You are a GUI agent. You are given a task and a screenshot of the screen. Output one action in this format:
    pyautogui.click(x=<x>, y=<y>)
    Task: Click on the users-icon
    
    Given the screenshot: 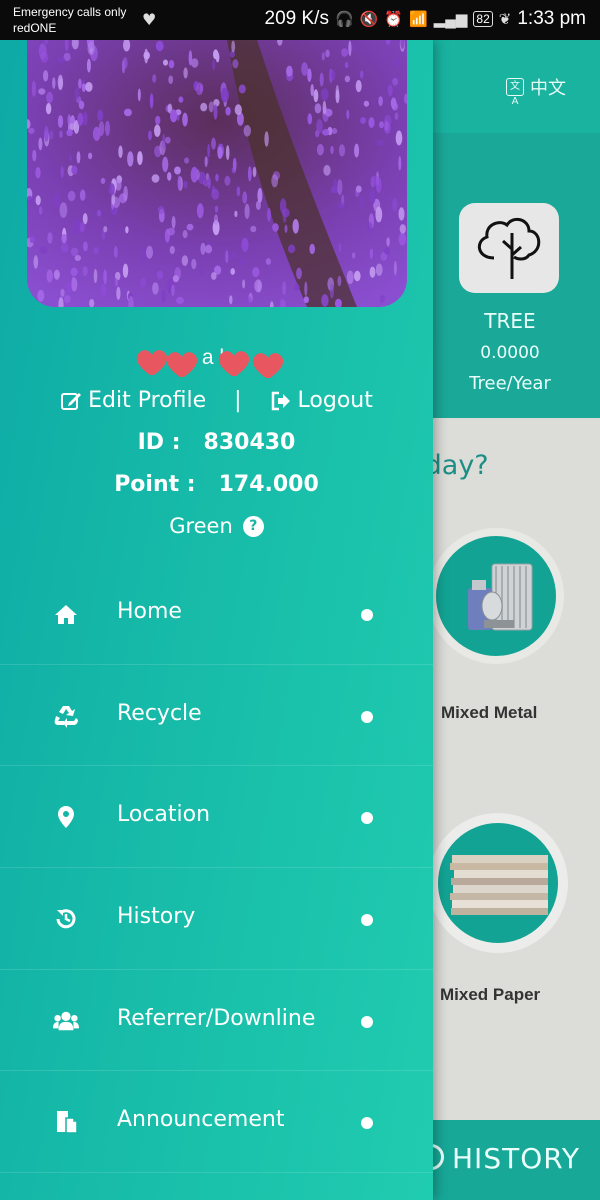 What is the action you would take?
    pyautogui.click(x=66, y=1021)
    